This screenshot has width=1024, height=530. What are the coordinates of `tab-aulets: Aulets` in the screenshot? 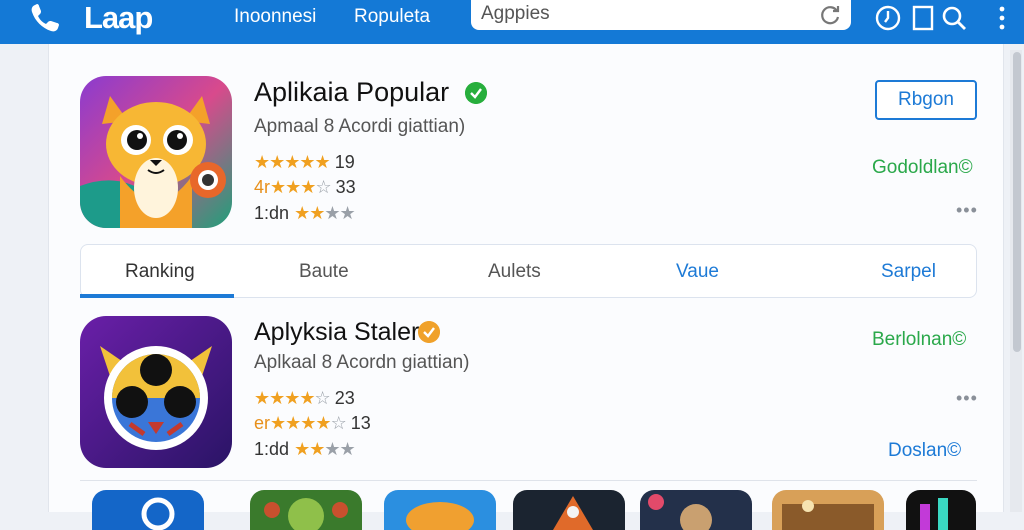 It's located at (514, 272).